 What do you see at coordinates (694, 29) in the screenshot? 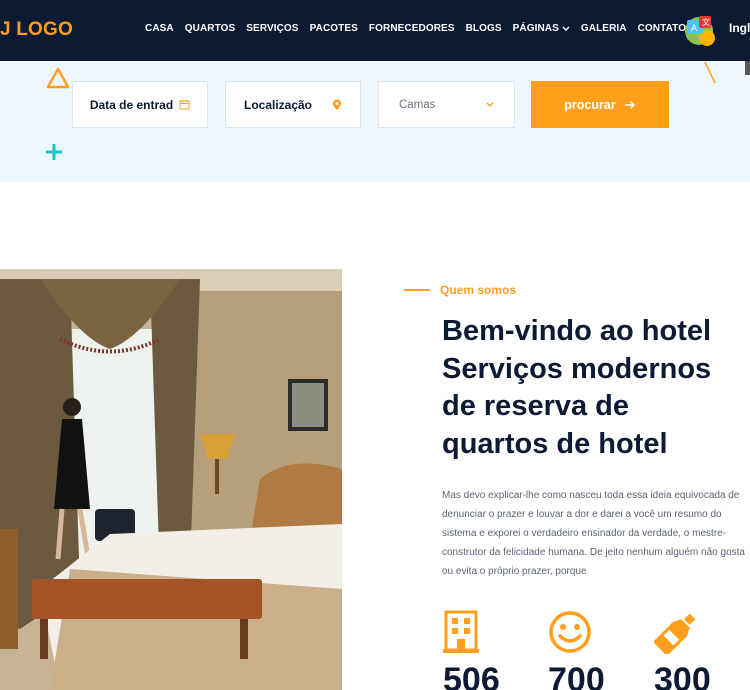
I see `svg-text: A` at bounding box center [694, 29].